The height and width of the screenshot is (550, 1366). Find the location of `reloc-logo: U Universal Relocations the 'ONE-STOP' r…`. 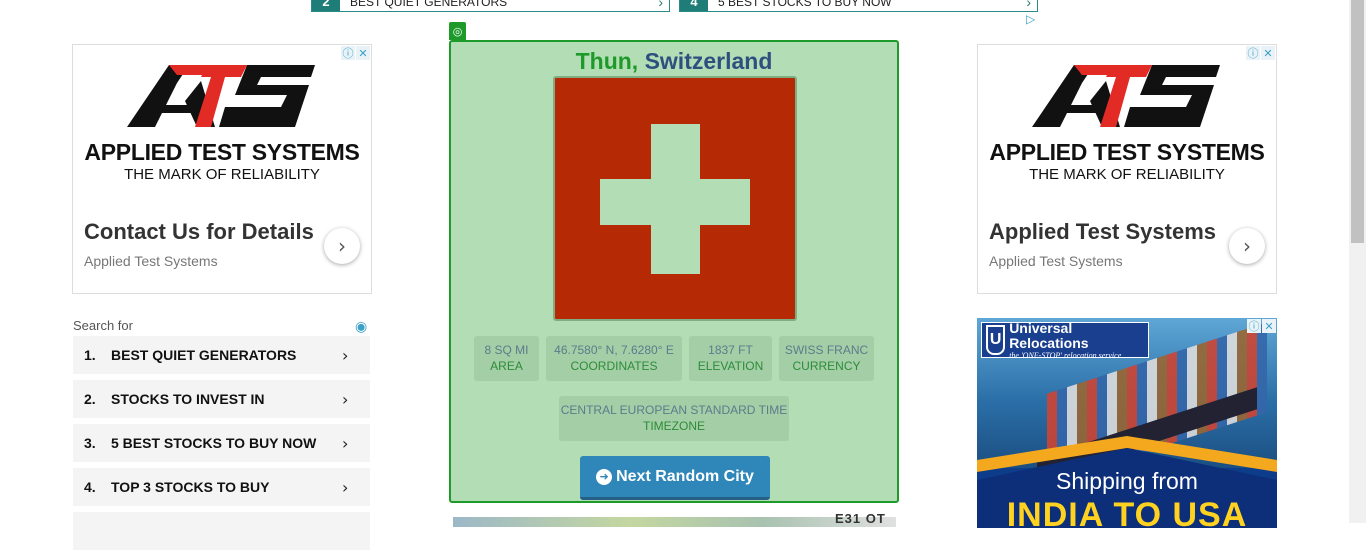

reloc-logo: U Universal Relocations the 'ONE-STOP' r… is located at coordinates (1065, 339).